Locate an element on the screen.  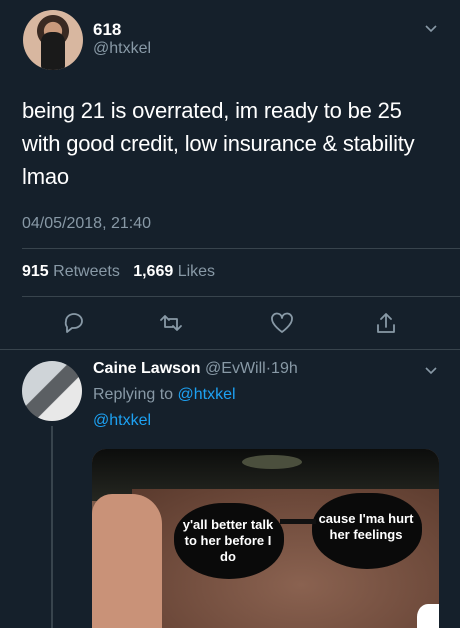
glasses-bridge is located at coordinates (298, 521).